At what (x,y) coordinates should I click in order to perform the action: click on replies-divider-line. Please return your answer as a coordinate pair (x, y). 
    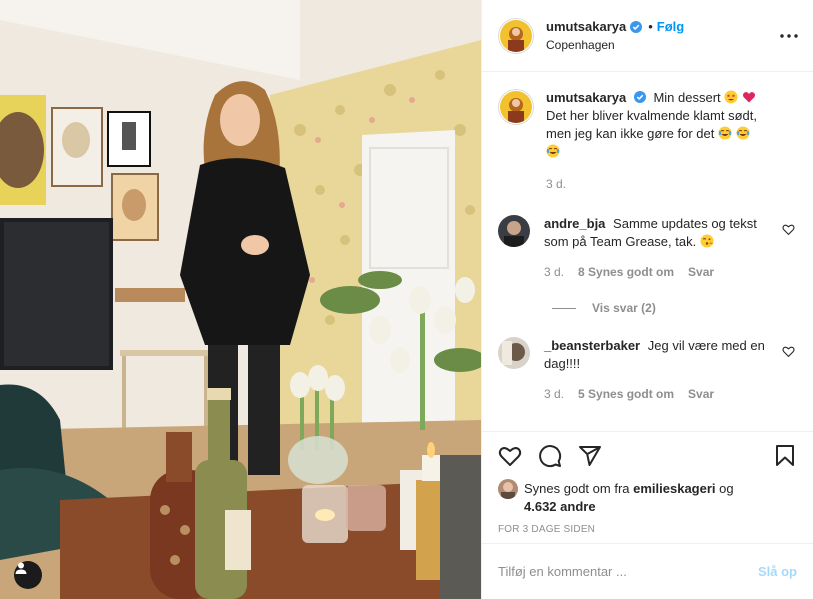
    Looking at the image, I should click on (564, 308).